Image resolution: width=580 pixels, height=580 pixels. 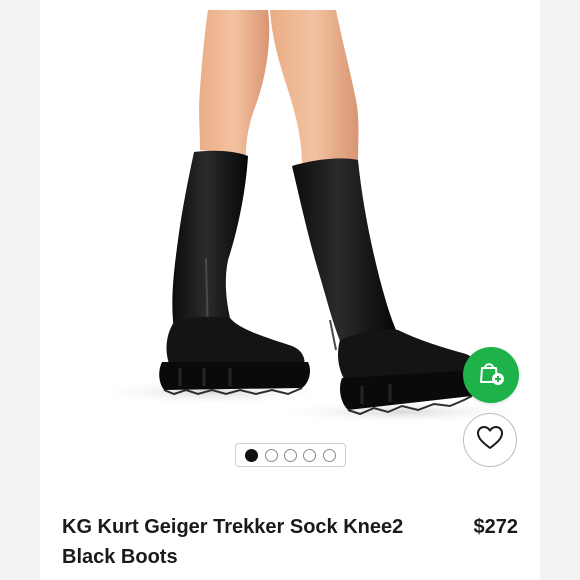 I want to click on listing-price: $272, so click(x=496, y=527).